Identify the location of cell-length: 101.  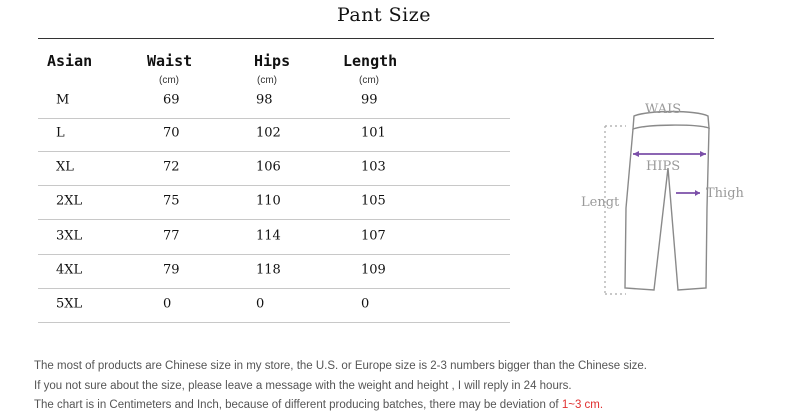
(373, 133).